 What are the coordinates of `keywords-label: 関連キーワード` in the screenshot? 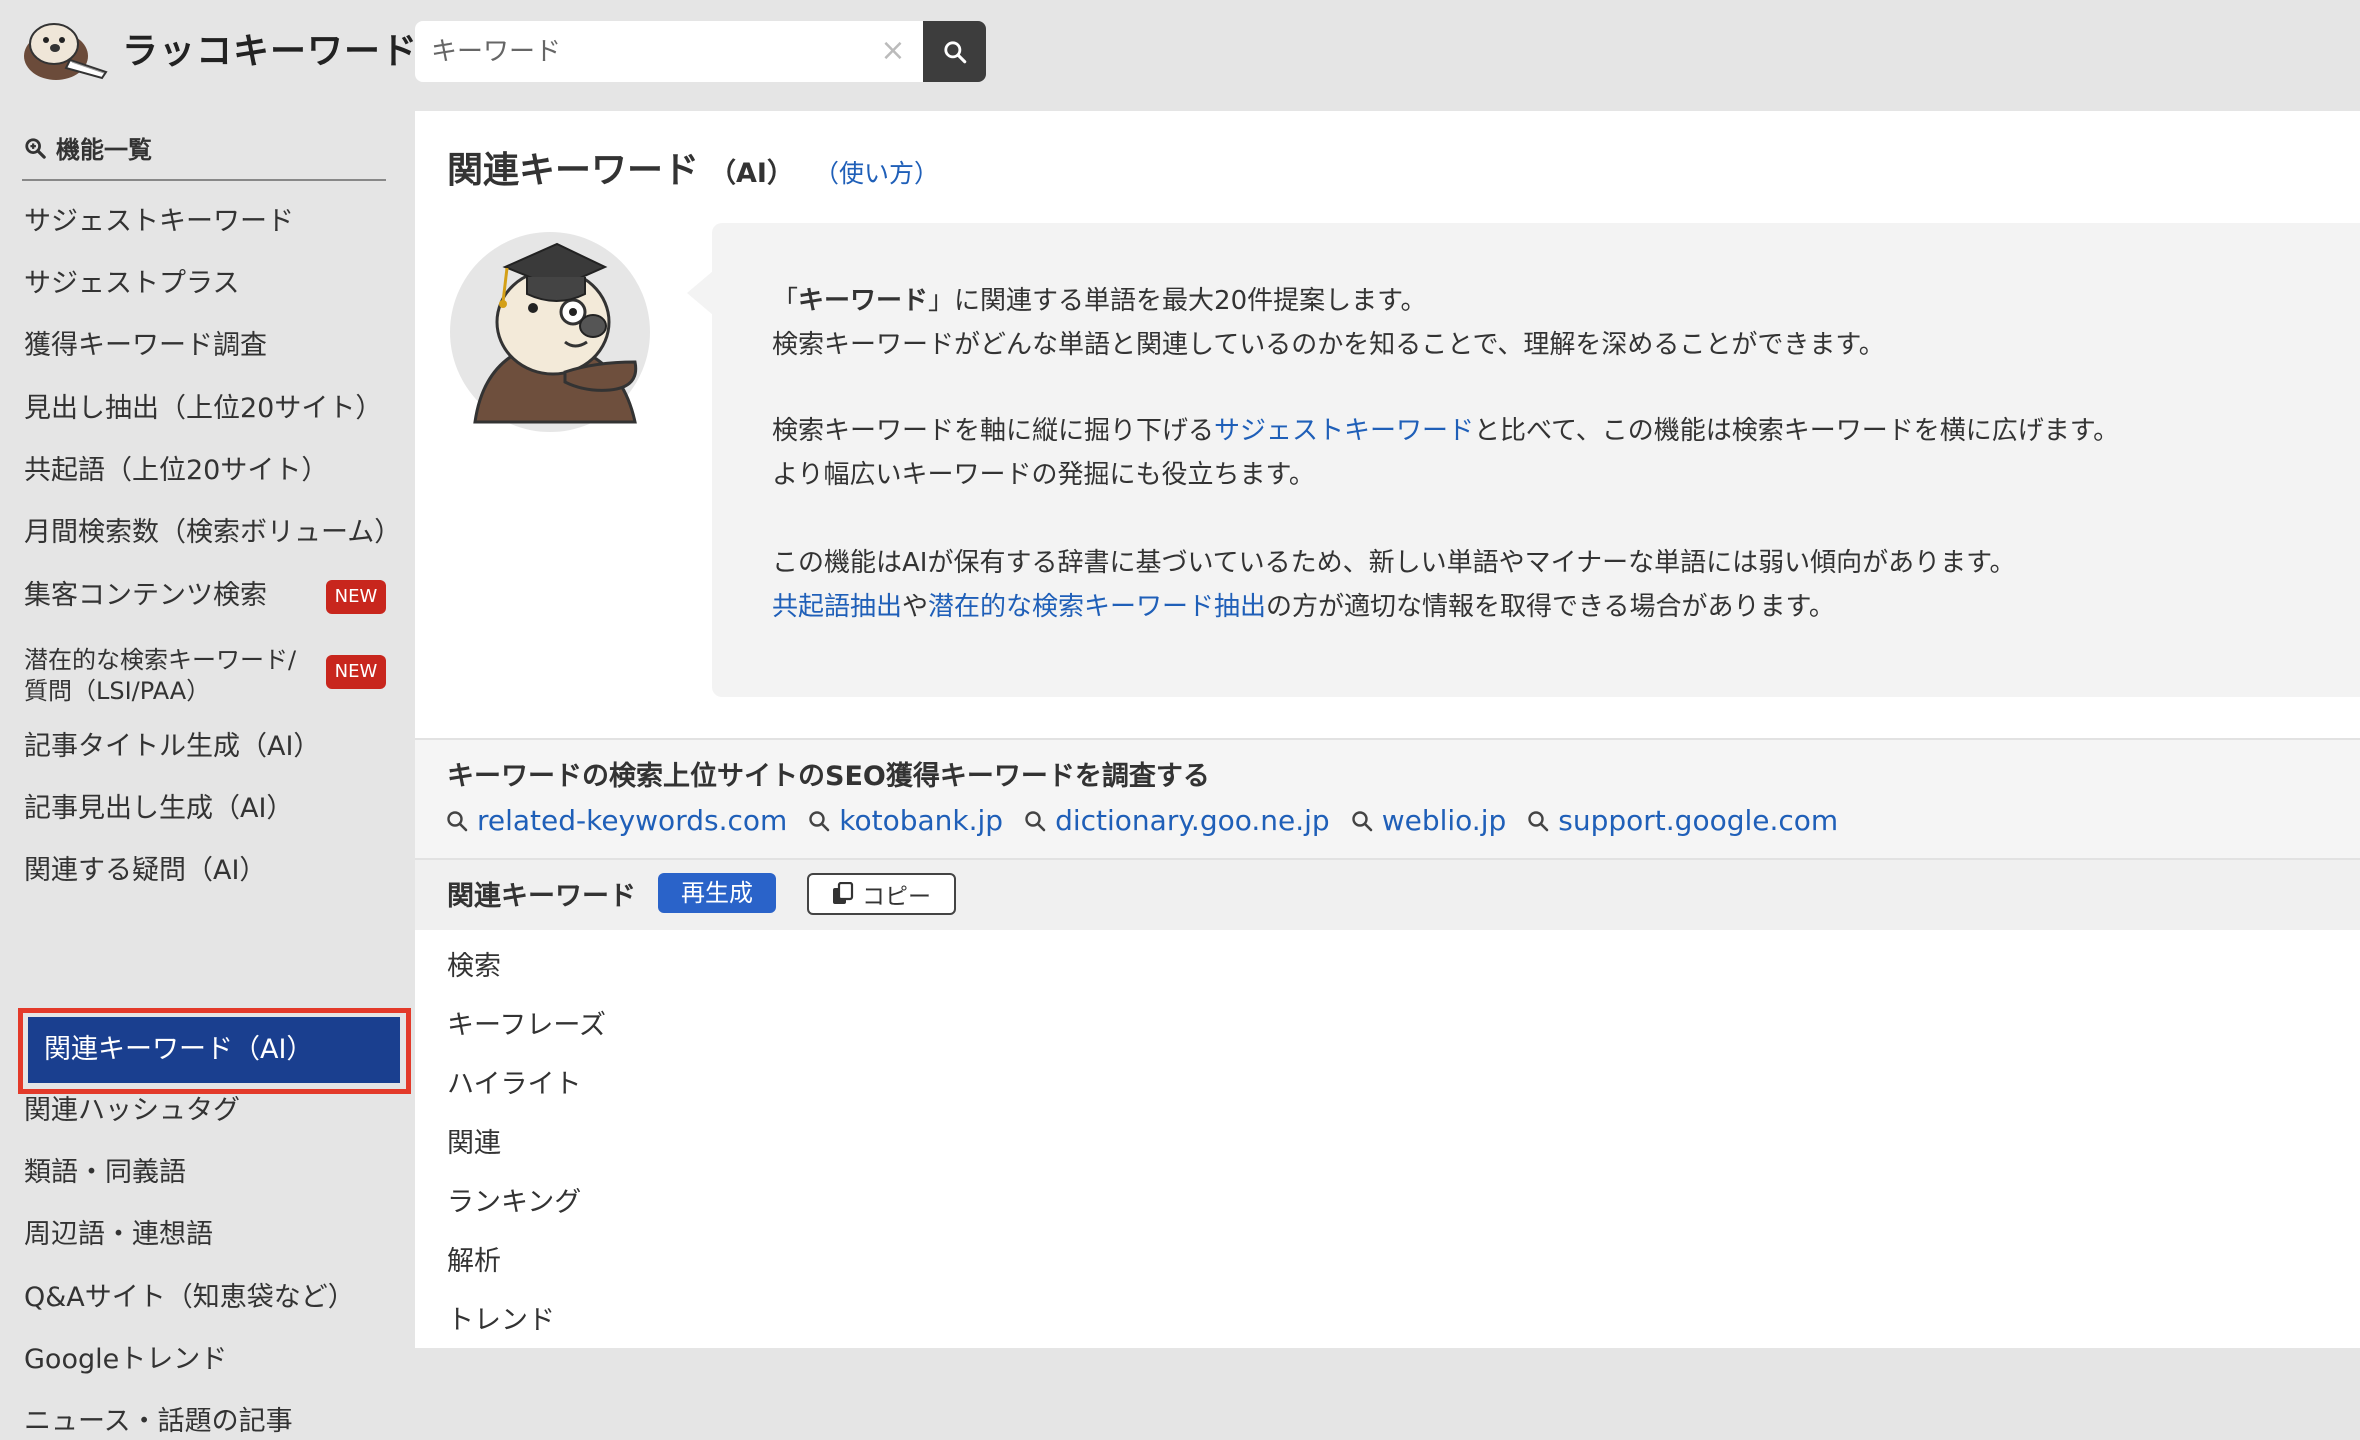 It's located at (541, 896).